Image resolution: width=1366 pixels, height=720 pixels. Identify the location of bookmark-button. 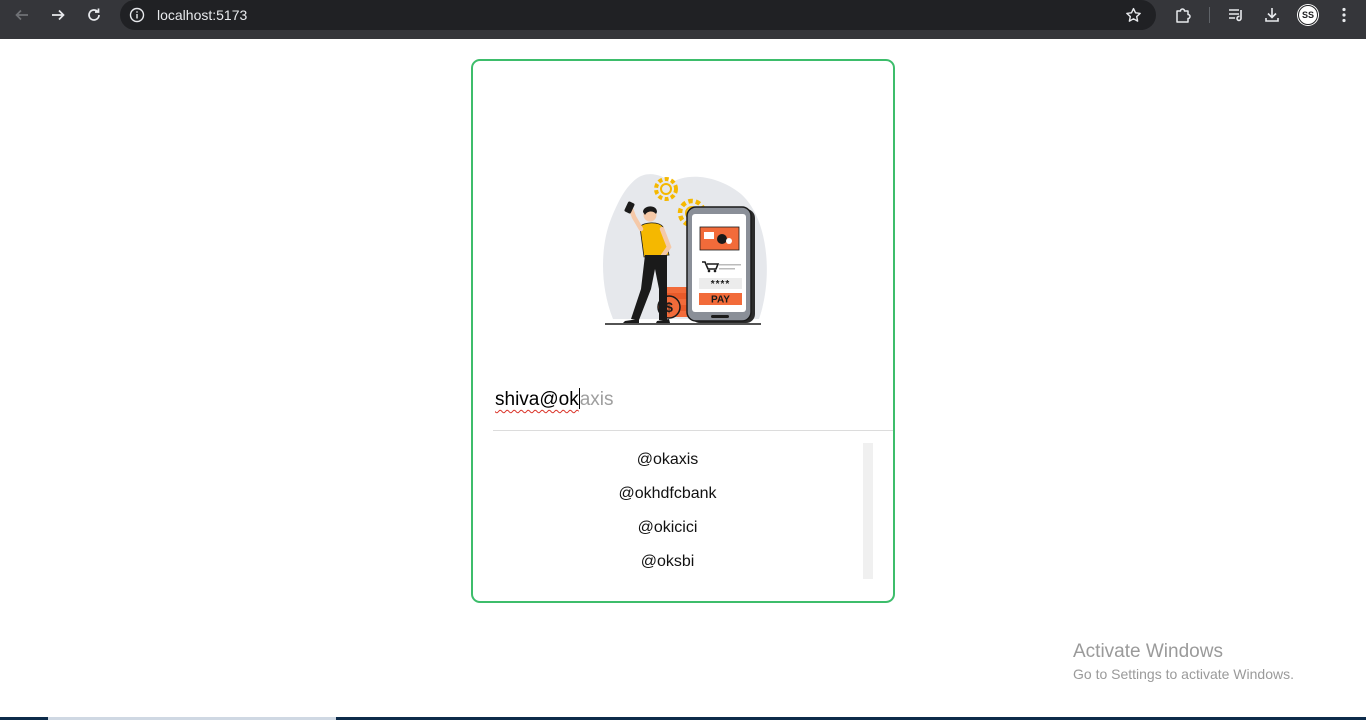
(1133, 15).